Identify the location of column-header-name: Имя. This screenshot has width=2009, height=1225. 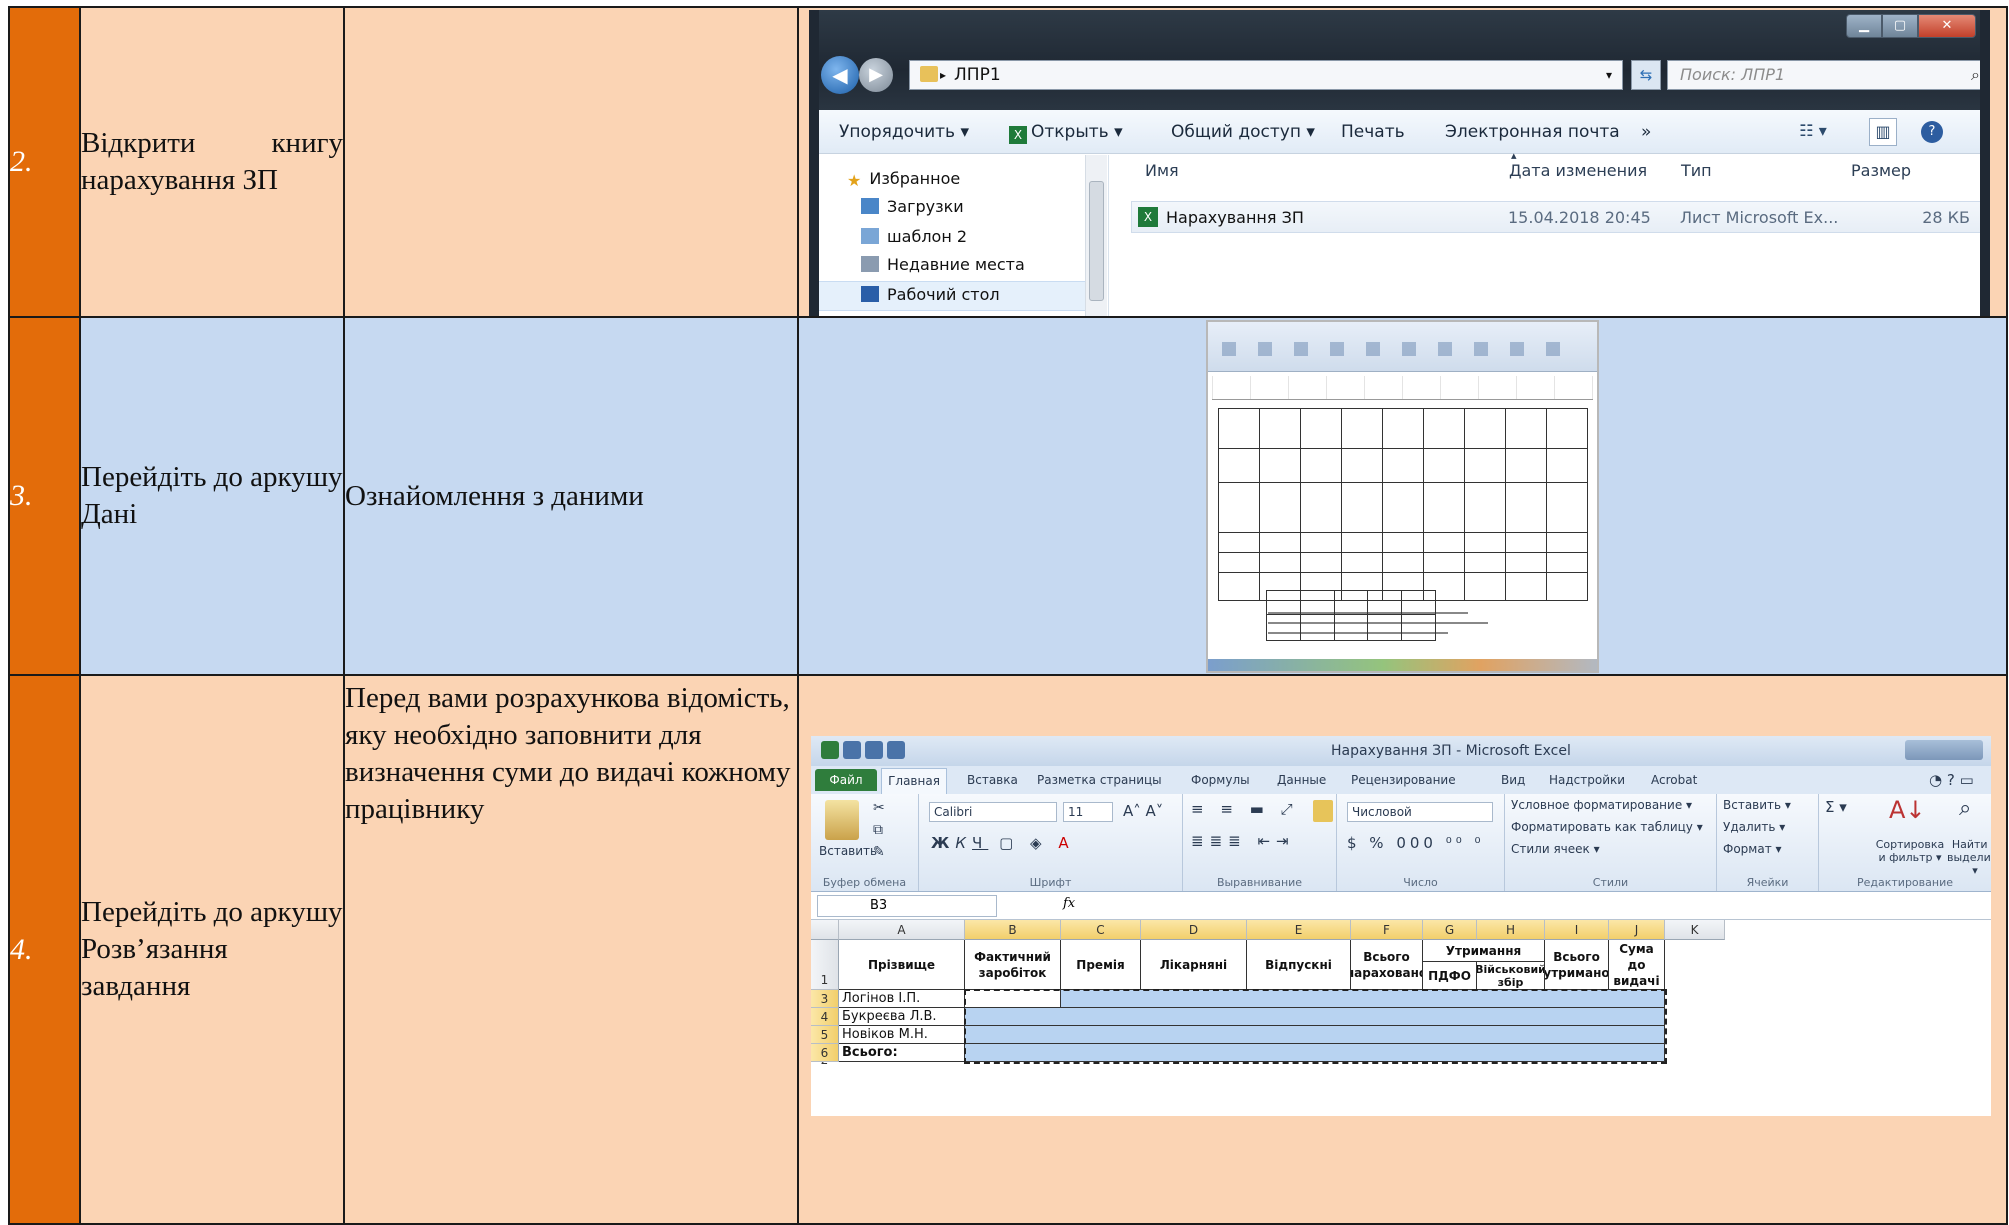
(1162, 170).